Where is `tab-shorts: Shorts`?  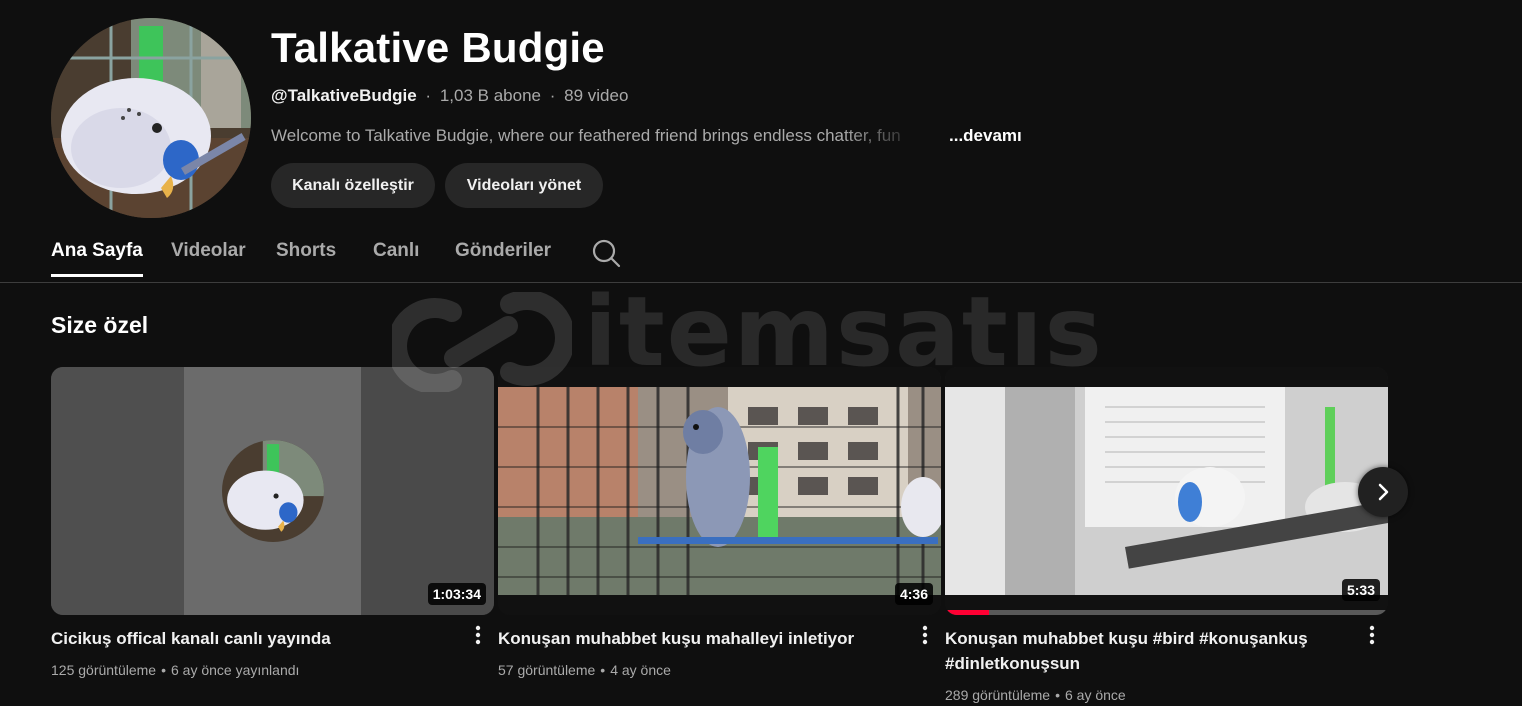 tab-shorts: Shorts is located at coordinates (306, 257).